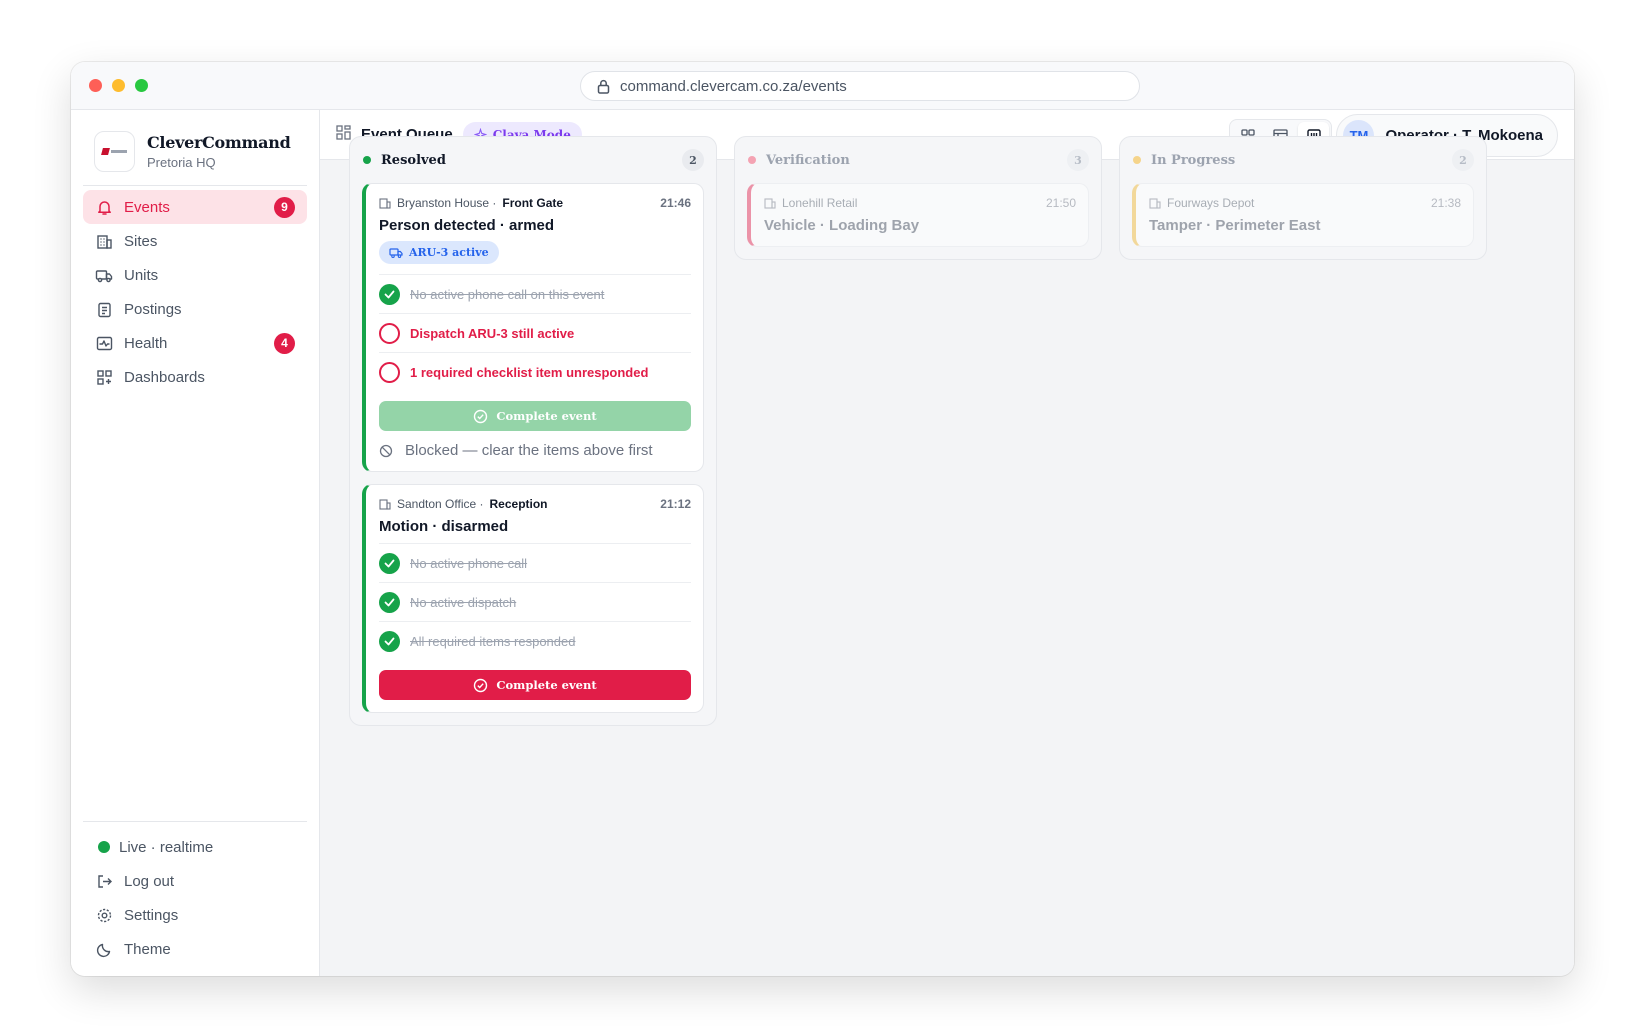  What do you see at coordinates (535, 601) in the screenshot?
I see `checklist-item: No active dispatch` at bounding box center [535, 601].